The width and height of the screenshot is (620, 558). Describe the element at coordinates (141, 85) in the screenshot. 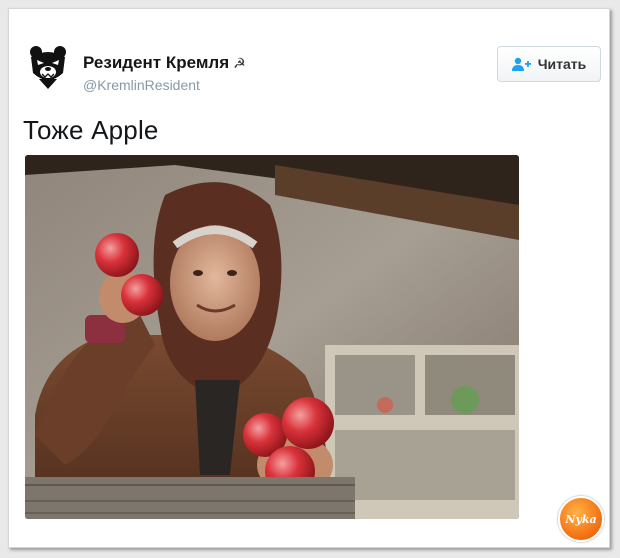

I see `author-handle: @KremlinResident` at that location.